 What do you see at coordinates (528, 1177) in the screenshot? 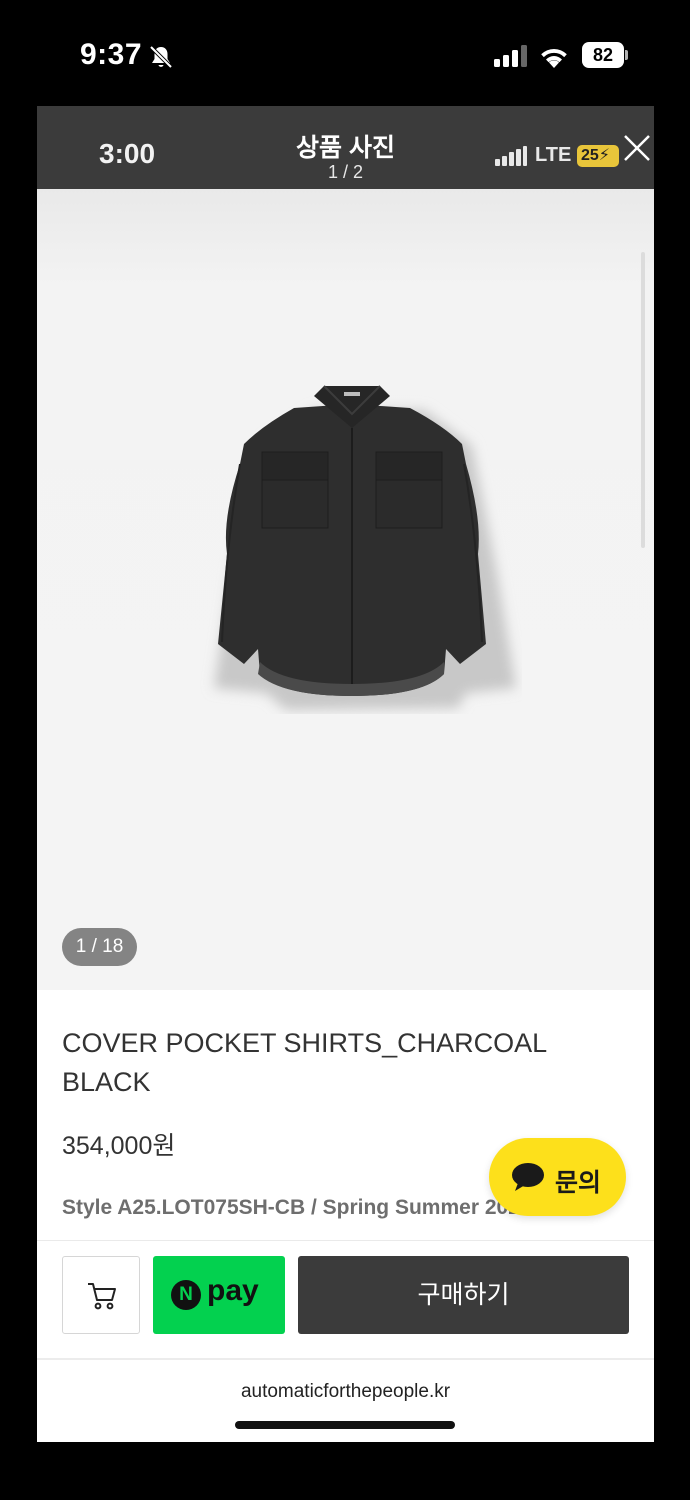
I see `chat-bubble-icon` at bounding box center [528, 1177].